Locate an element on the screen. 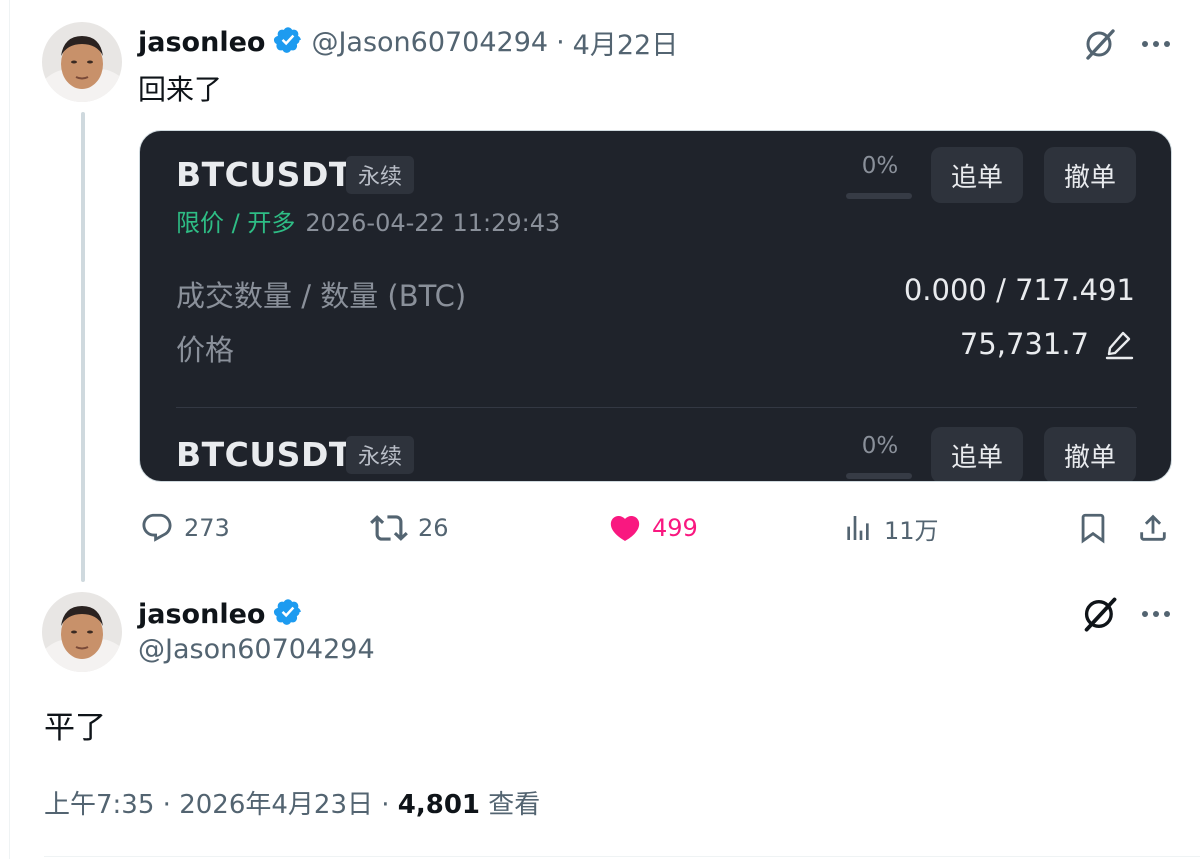 This screenshot has height=859, width=1200. order-type-row: 限价 / 开多 2026-04-22 11:29:43 is located at coordinates (368, 220).